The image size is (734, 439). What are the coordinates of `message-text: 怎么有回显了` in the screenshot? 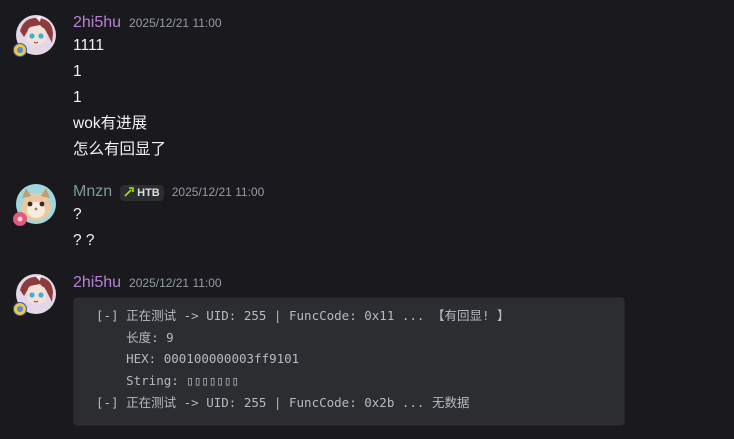 It's located at (120, 149).